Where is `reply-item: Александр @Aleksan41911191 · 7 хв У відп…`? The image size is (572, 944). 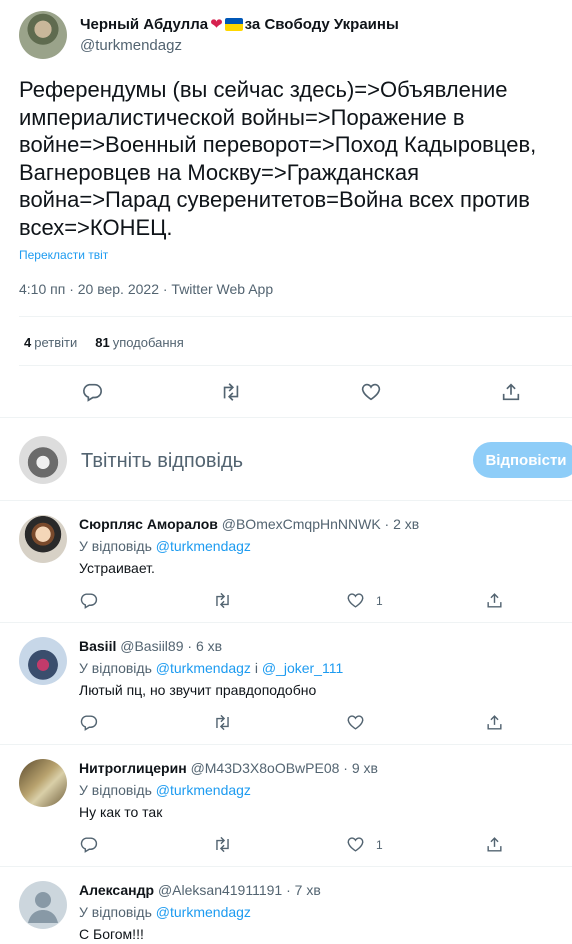
reply-item: Александр @Aleksan41911191 · 7 хв У відп… is located at coordinates (286, 905).